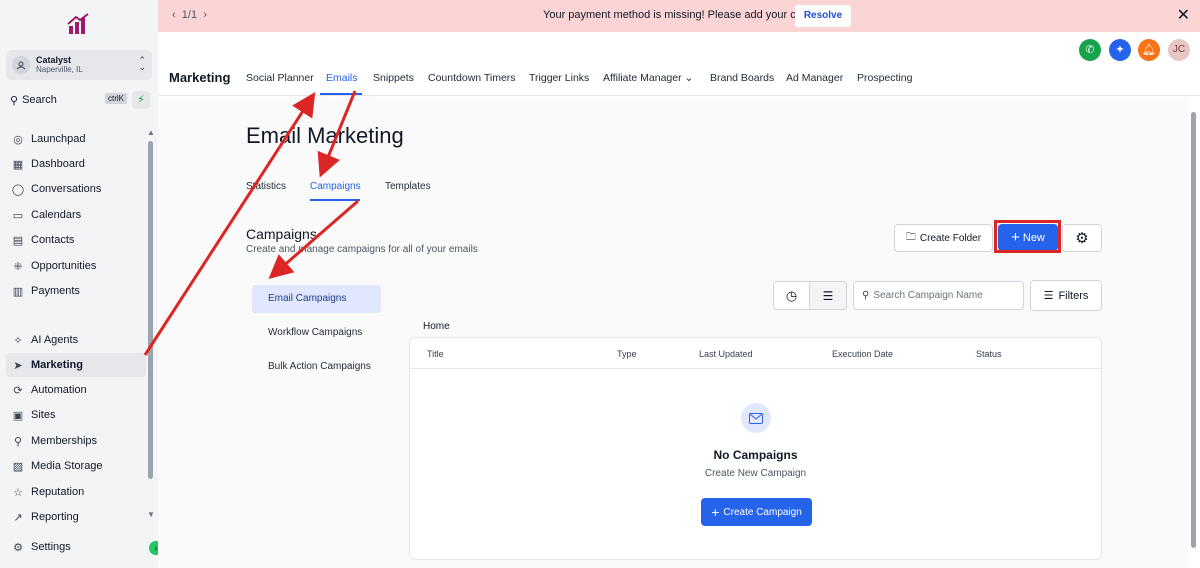 This screenshot has height=568, width=1200. Describe the element at coordinates (76, 215) in the screenshot. I see `sidebar-item-calendars: ▭ Calendars` at that location.